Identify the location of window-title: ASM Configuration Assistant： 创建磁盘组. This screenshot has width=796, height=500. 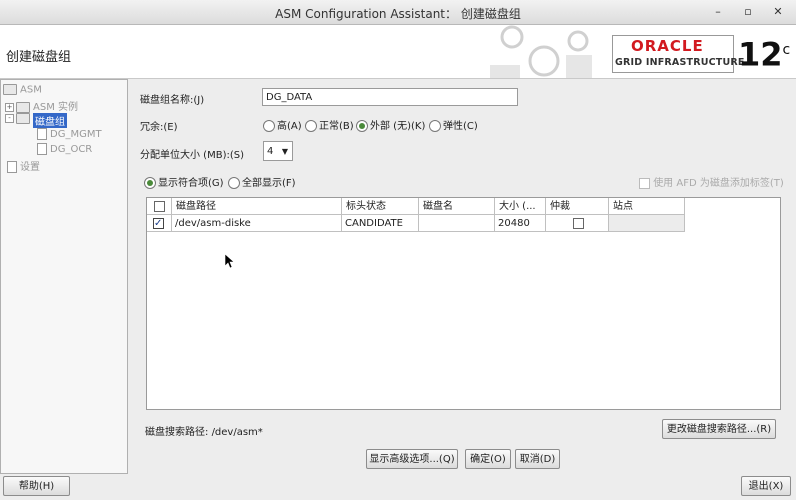
(398, 14).